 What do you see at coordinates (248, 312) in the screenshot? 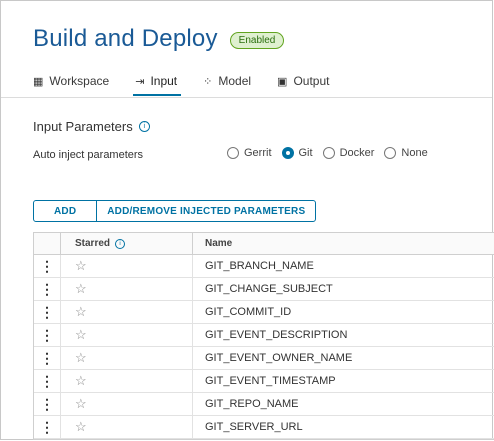
I see `parameter-name: GIT_COMMIT_ID` at bounding box center [248, 312].